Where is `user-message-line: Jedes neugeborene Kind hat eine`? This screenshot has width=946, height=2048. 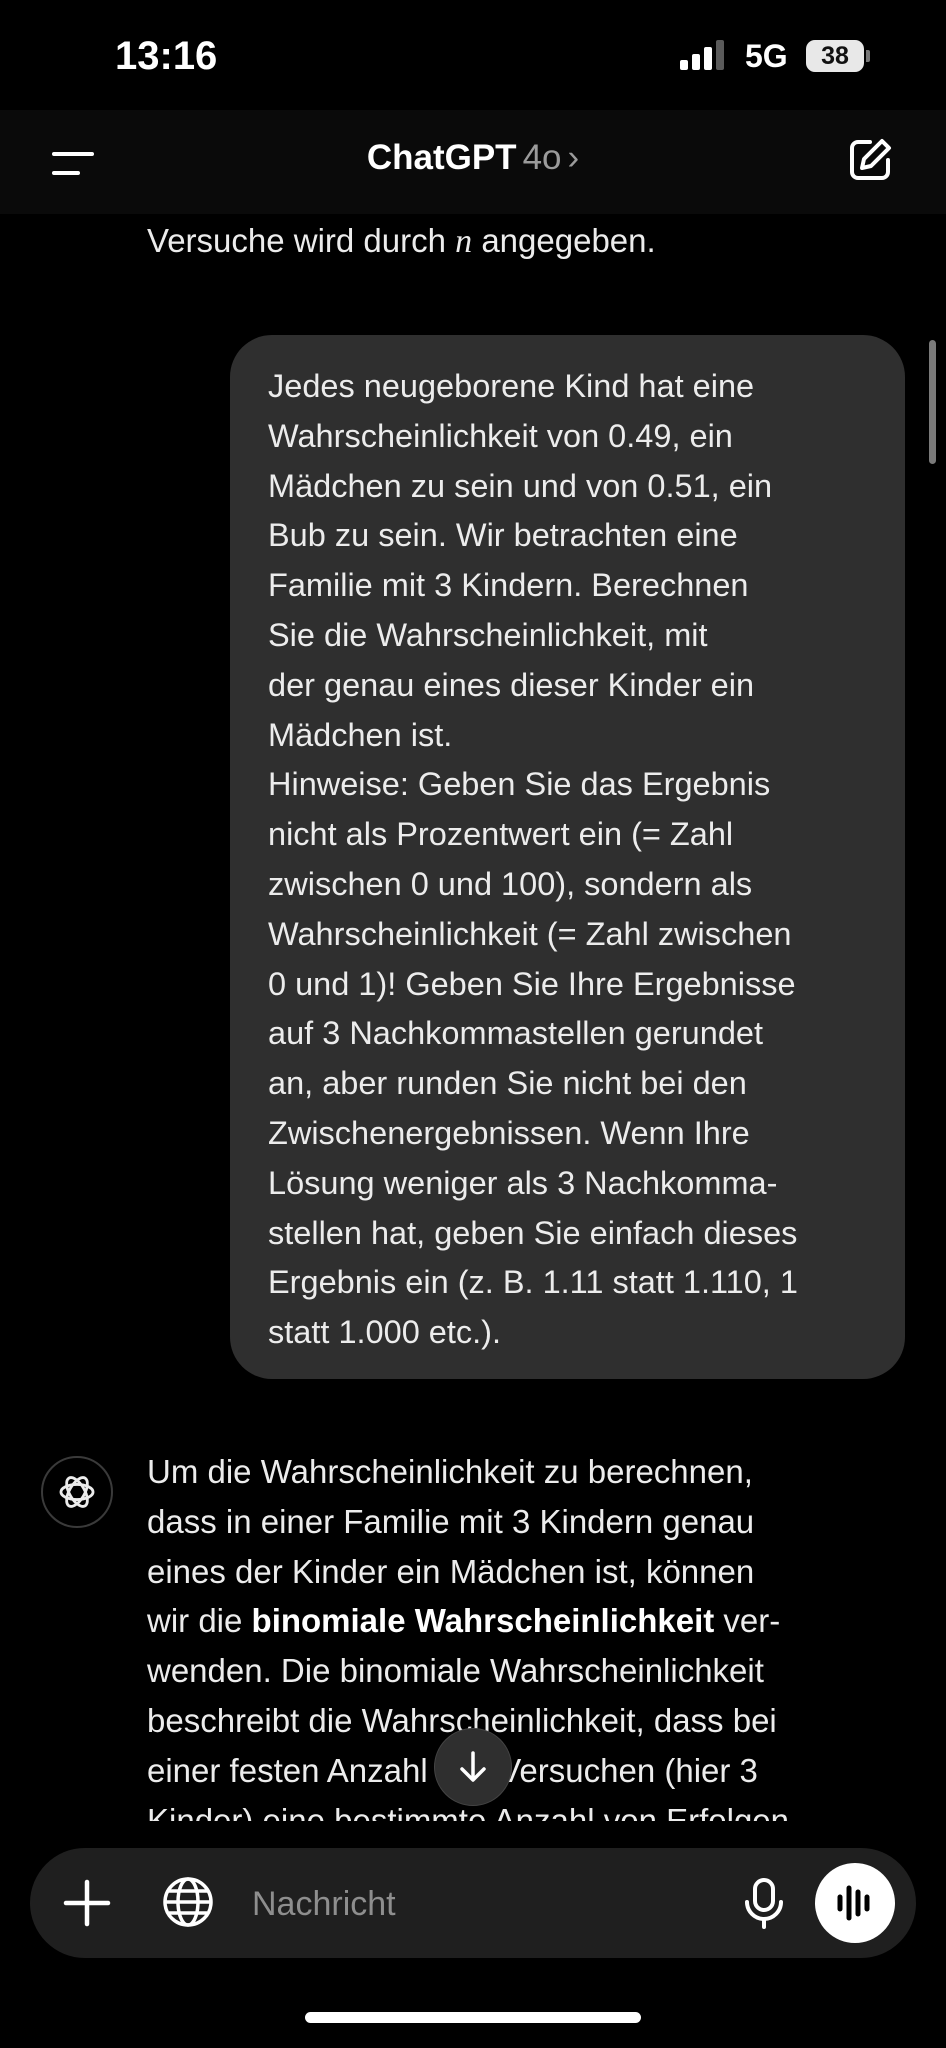 user-message-line: Jedes neugeborene Kind hat eine is located at coordinates (511, 386).